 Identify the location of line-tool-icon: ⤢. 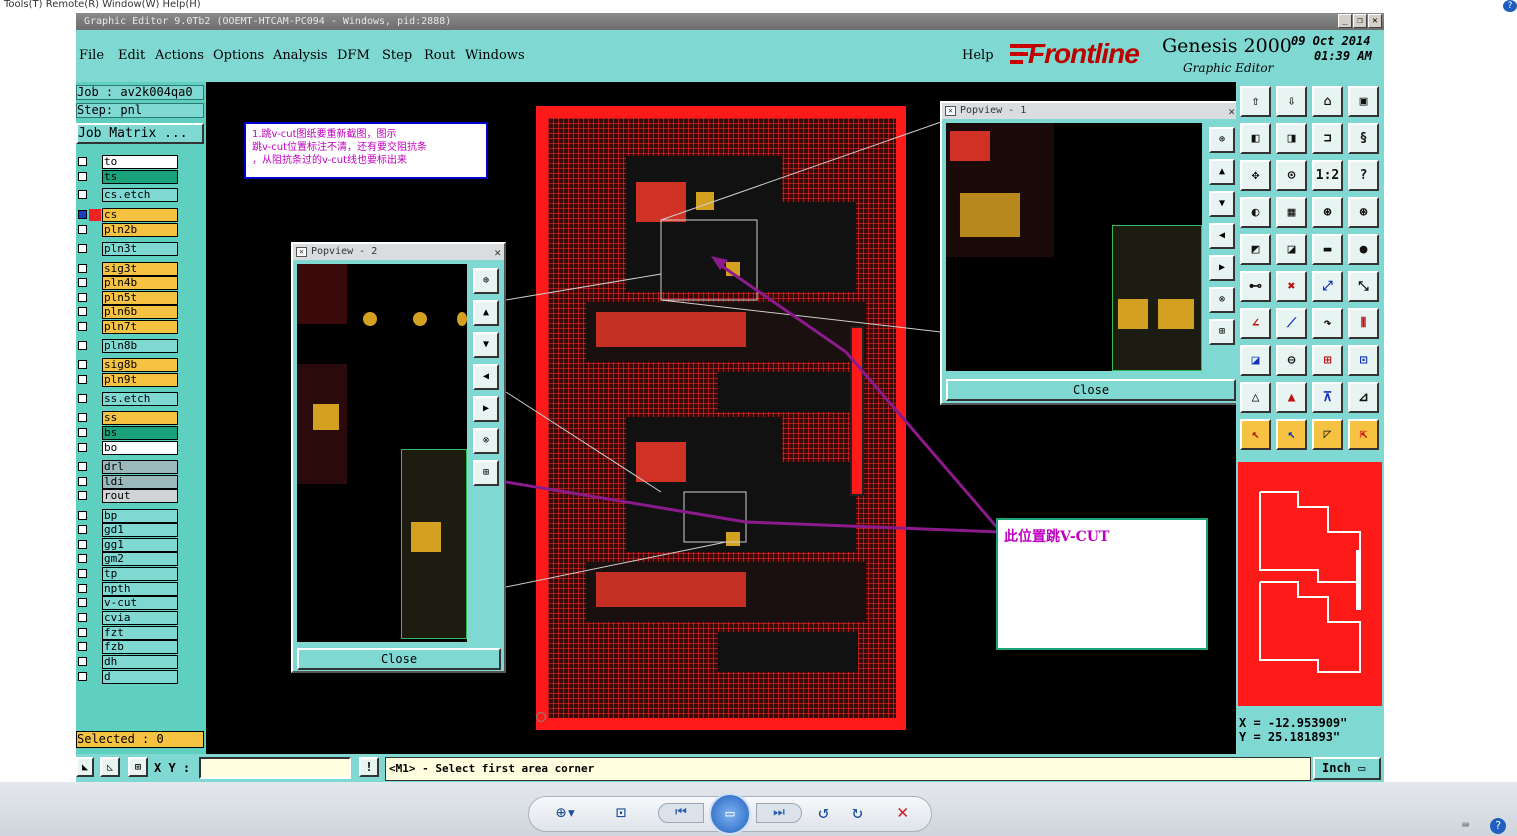
(1327, 286).